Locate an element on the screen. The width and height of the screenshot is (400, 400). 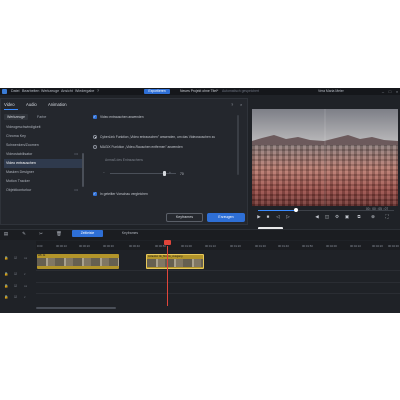
time-ruler is located at coordinates (218, 245).